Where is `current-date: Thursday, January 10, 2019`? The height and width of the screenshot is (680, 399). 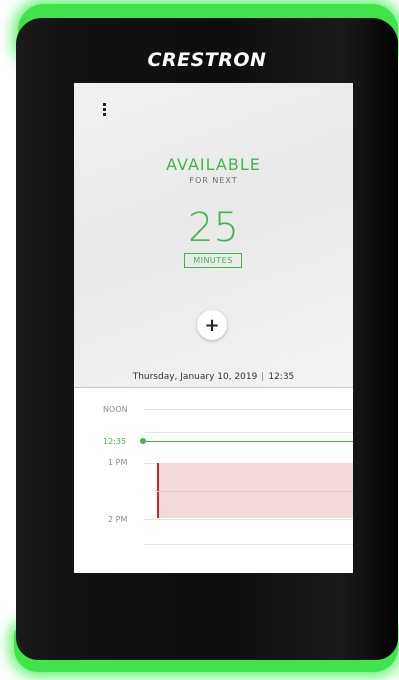 current-date: Thursday, January 10, 2019 is located at coordinates (195, 377).